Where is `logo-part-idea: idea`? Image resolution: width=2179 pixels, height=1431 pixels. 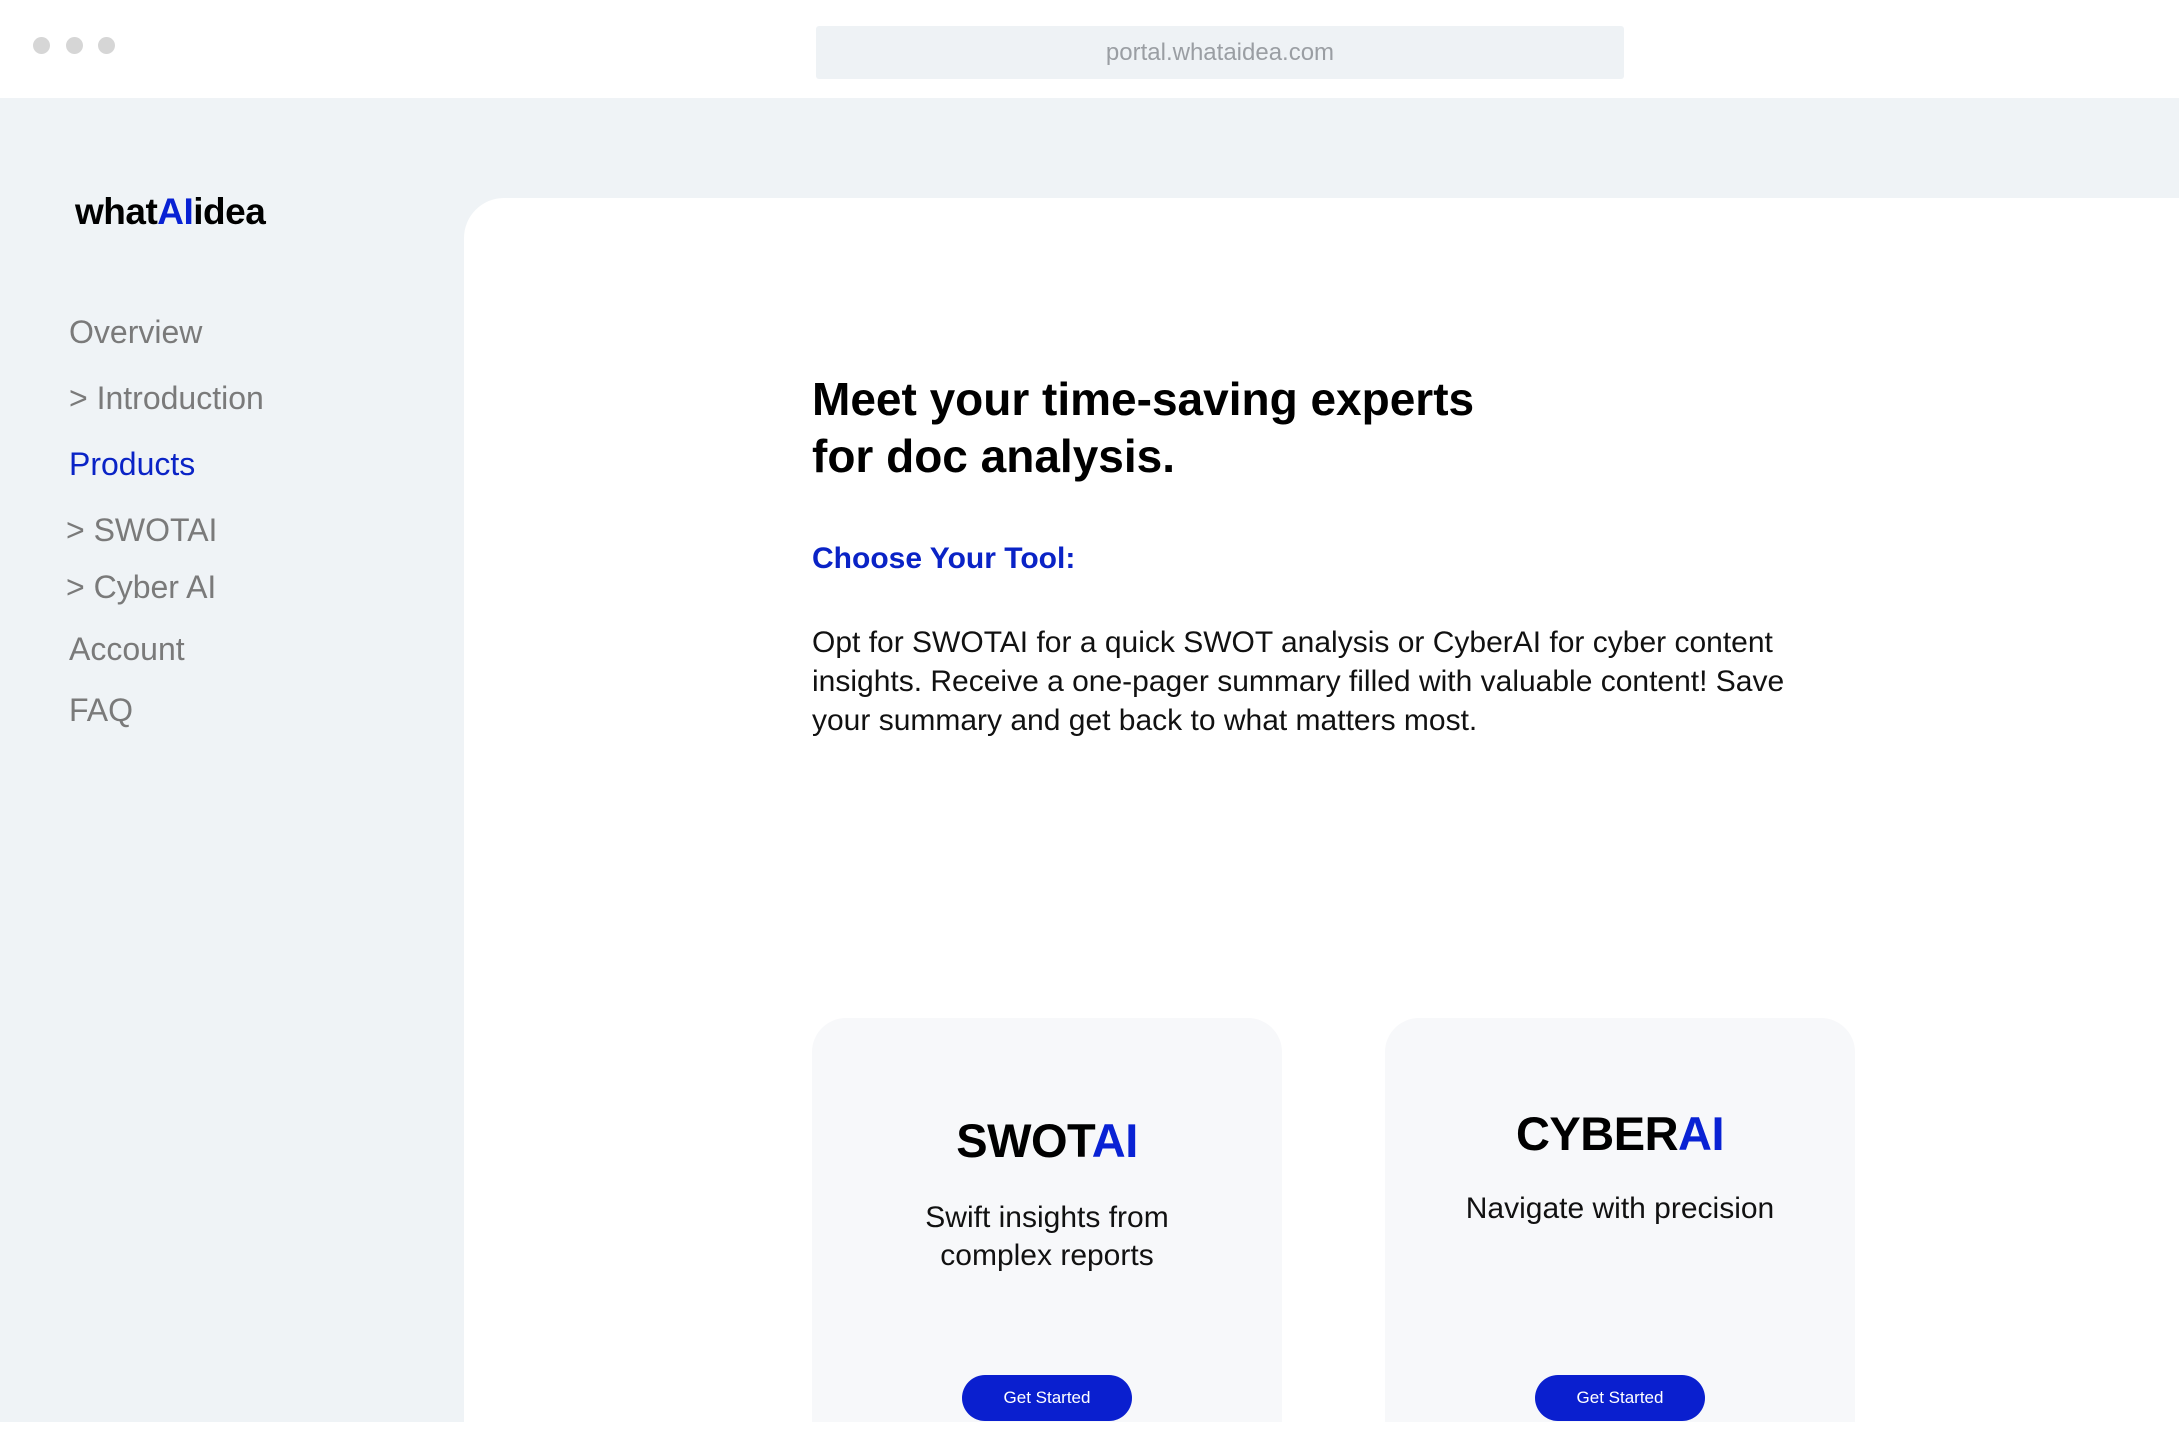 logo-part-idea: idea is located at coordinates (229, 211).